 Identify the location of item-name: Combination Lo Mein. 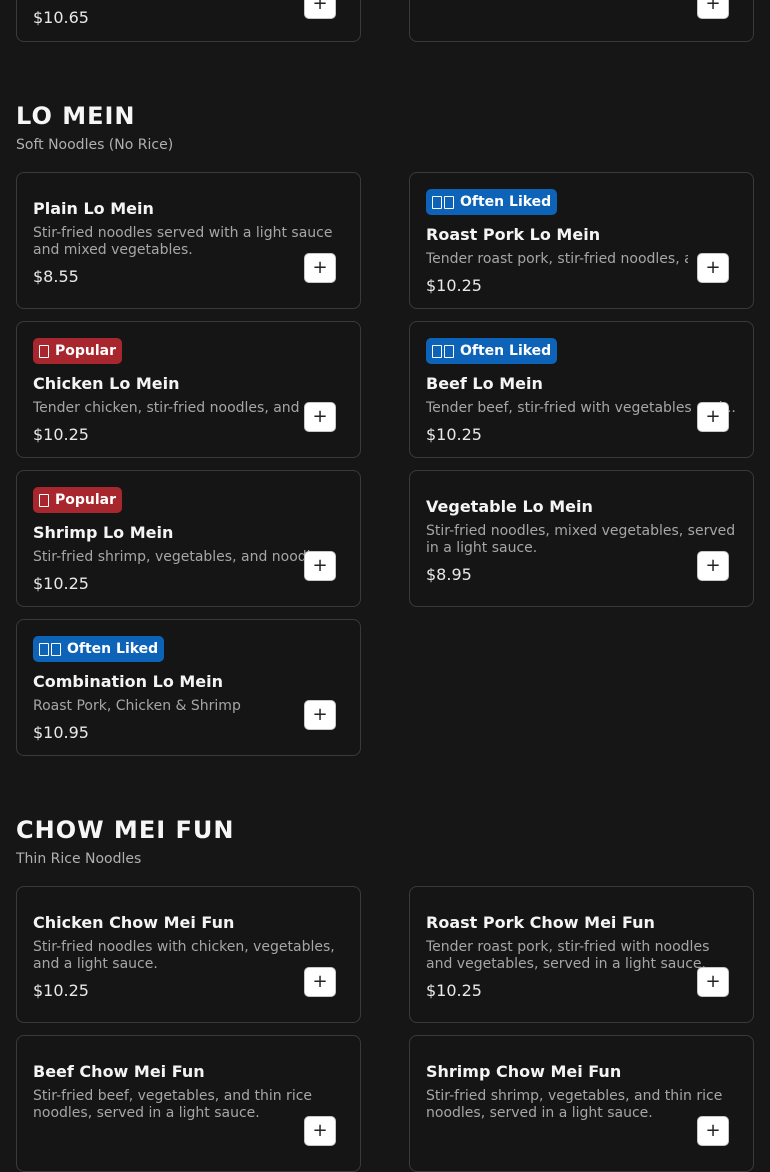
(128, 681).